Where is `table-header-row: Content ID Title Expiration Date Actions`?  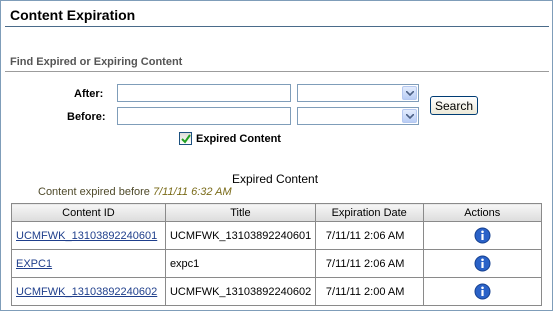 table-header-row: Content ID Title Expiration Date Actions is located at coordinates (277, 212).